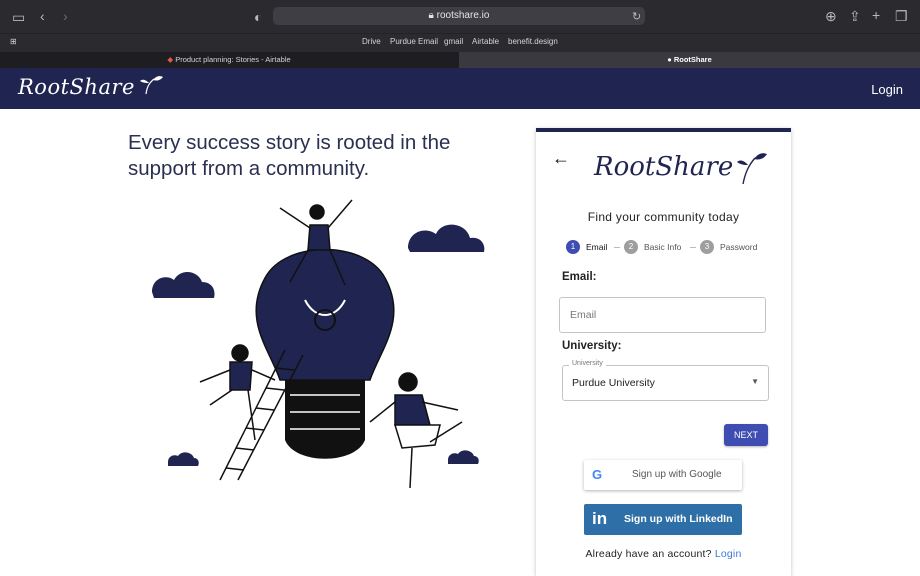 The width and height of the screenshot is (920, 576). What do you see at coordinates (592, 346) in the screenshot?
I see `university-label: University:` at bounding box center [592, 346].